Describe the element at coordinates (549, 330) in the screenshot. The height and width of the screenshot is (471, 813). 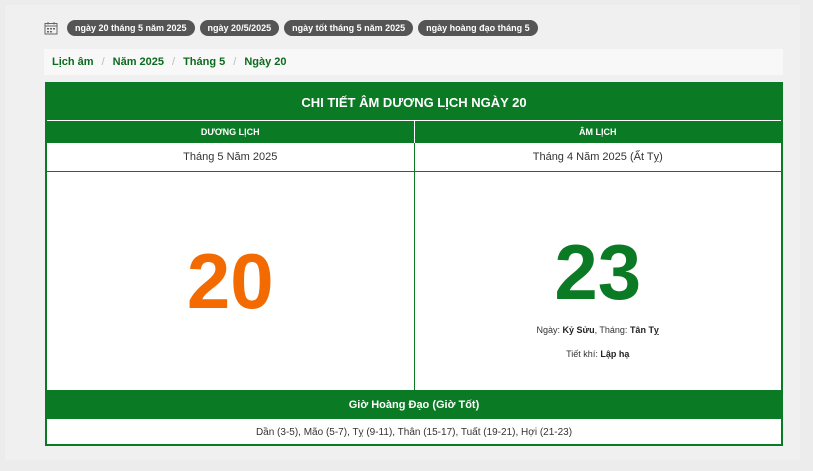
I see `day-label: Ngày:` at that location.